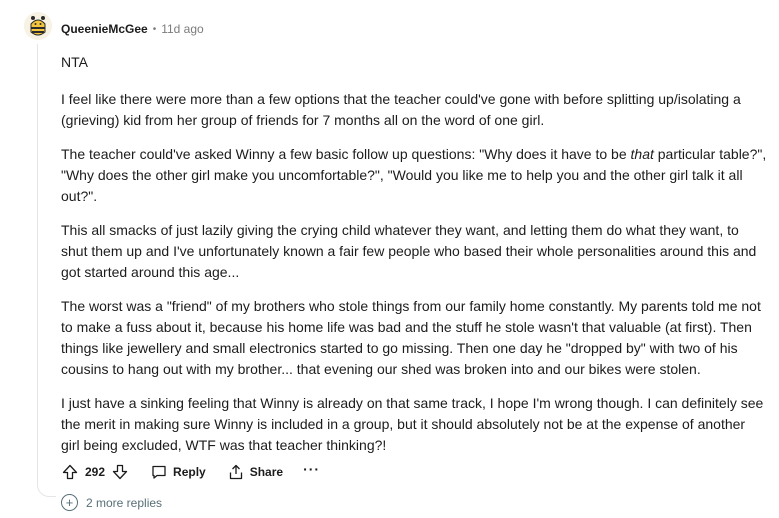 This screenshot has height=518, width=779. What do you see at coordinates (70, 472) in the screenshot?
I see `upvote-icon` at bounding box center [70, 472].